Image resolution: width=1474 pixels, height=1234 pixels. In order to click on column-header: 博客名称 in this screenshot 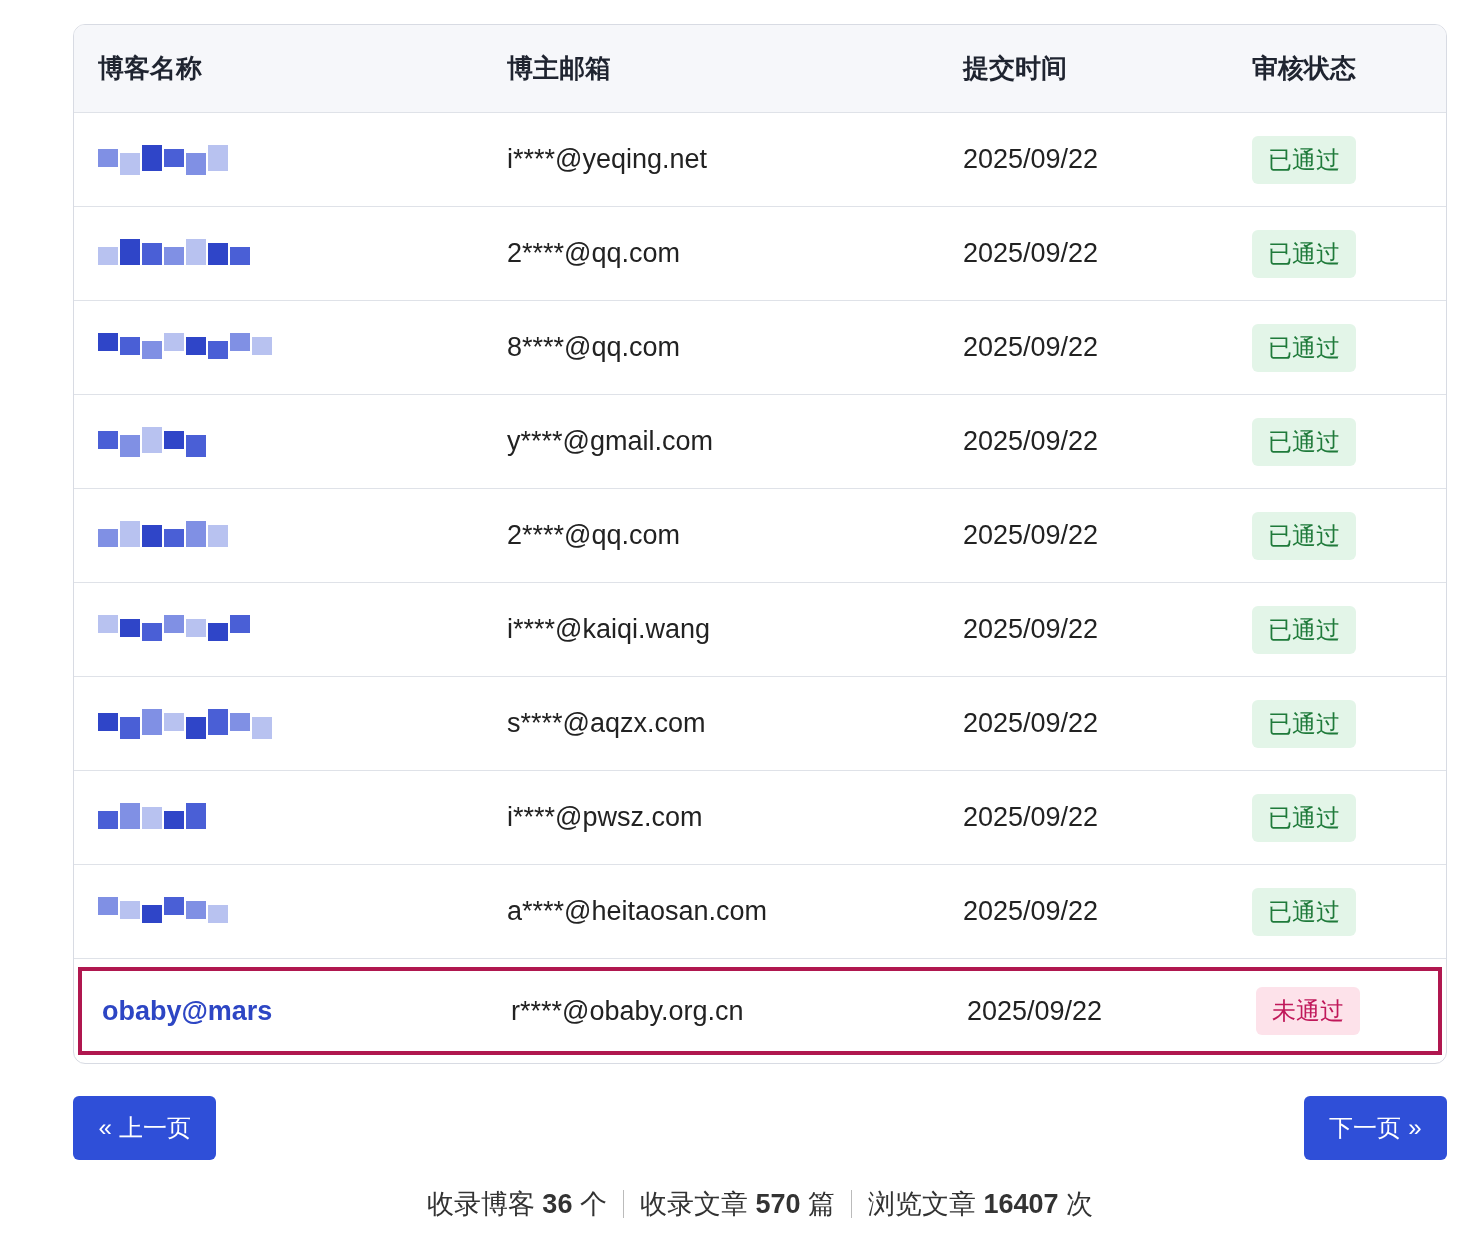, I will do `click(150, 68)`.